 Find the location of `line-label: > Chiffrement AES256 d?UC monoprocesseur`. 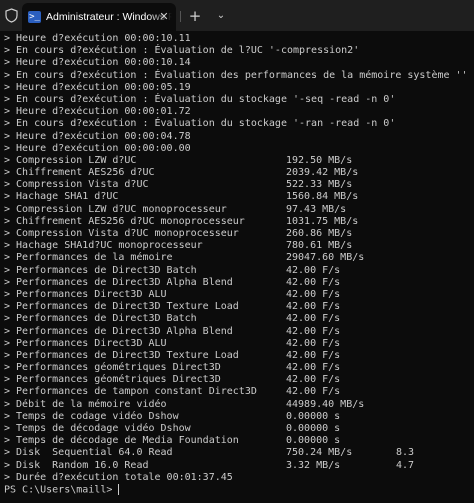

line-label: > Chiffrement AES256 d?UC monoprocesseur is located at coordinates (124, 221).